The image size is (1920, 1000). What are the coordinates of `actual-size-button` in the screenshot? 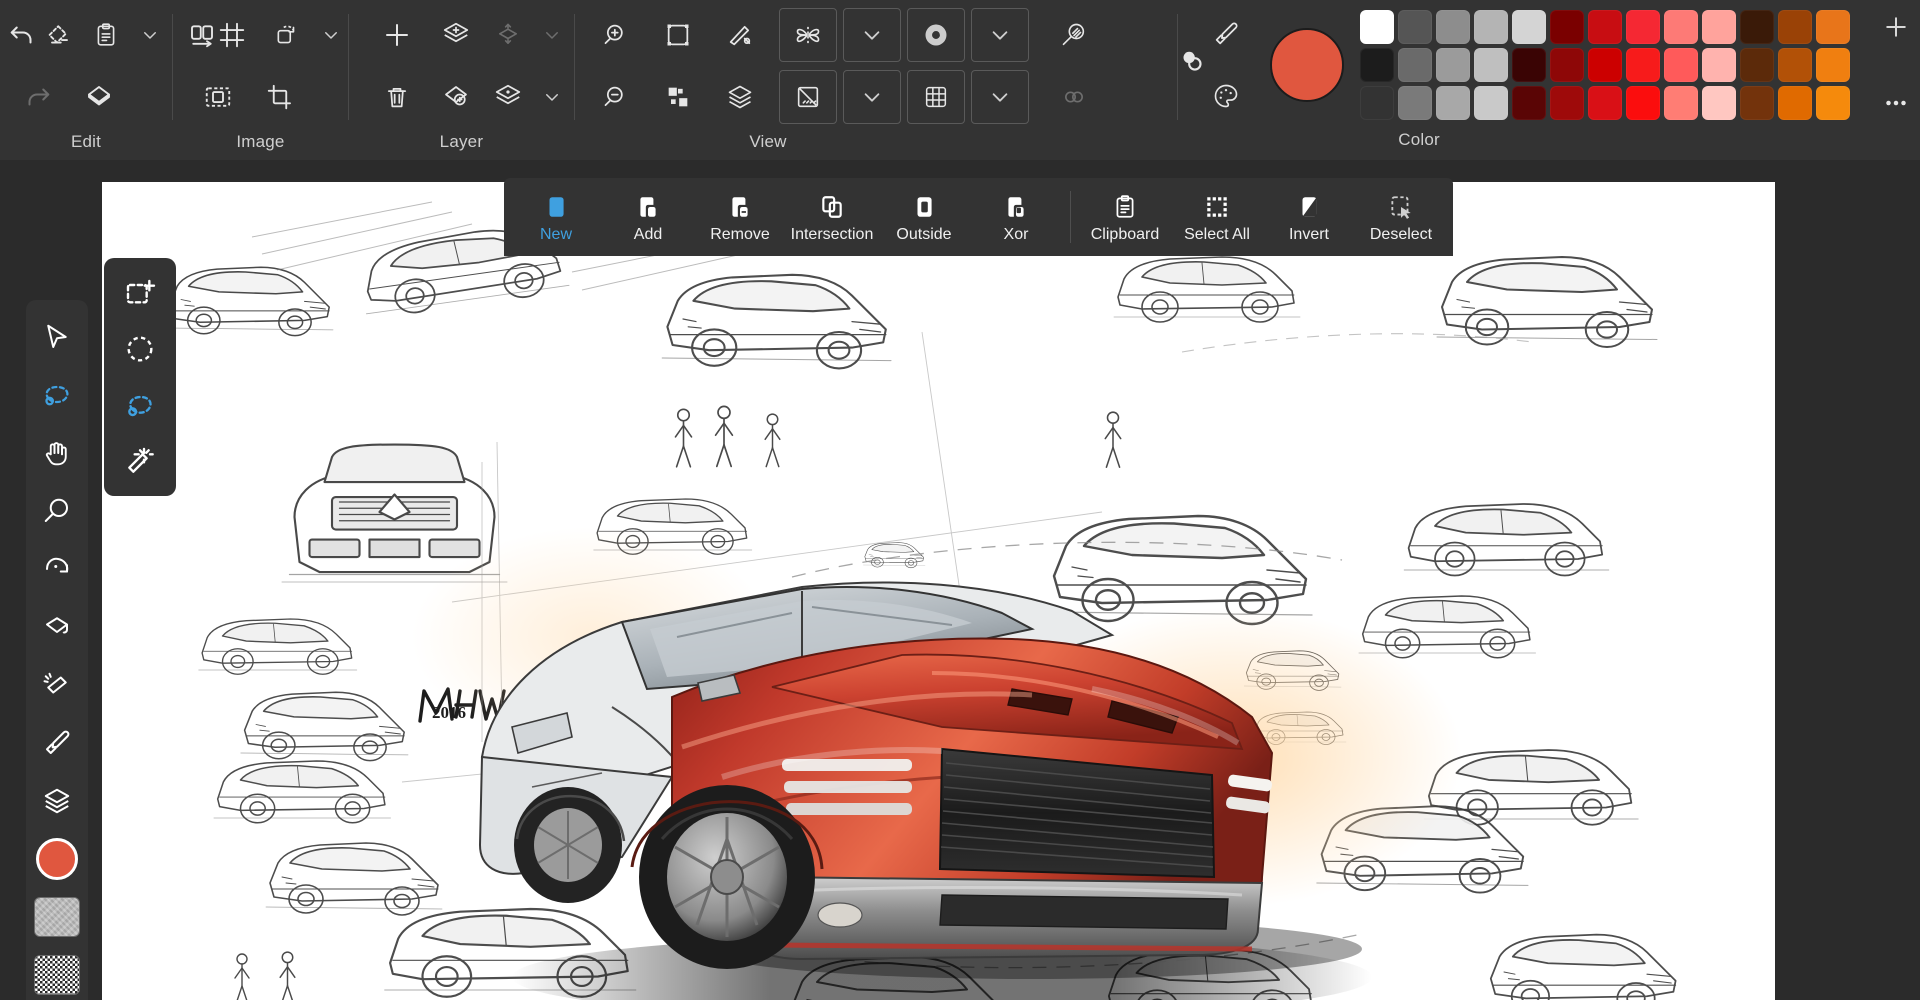 It's located at (678, 97).